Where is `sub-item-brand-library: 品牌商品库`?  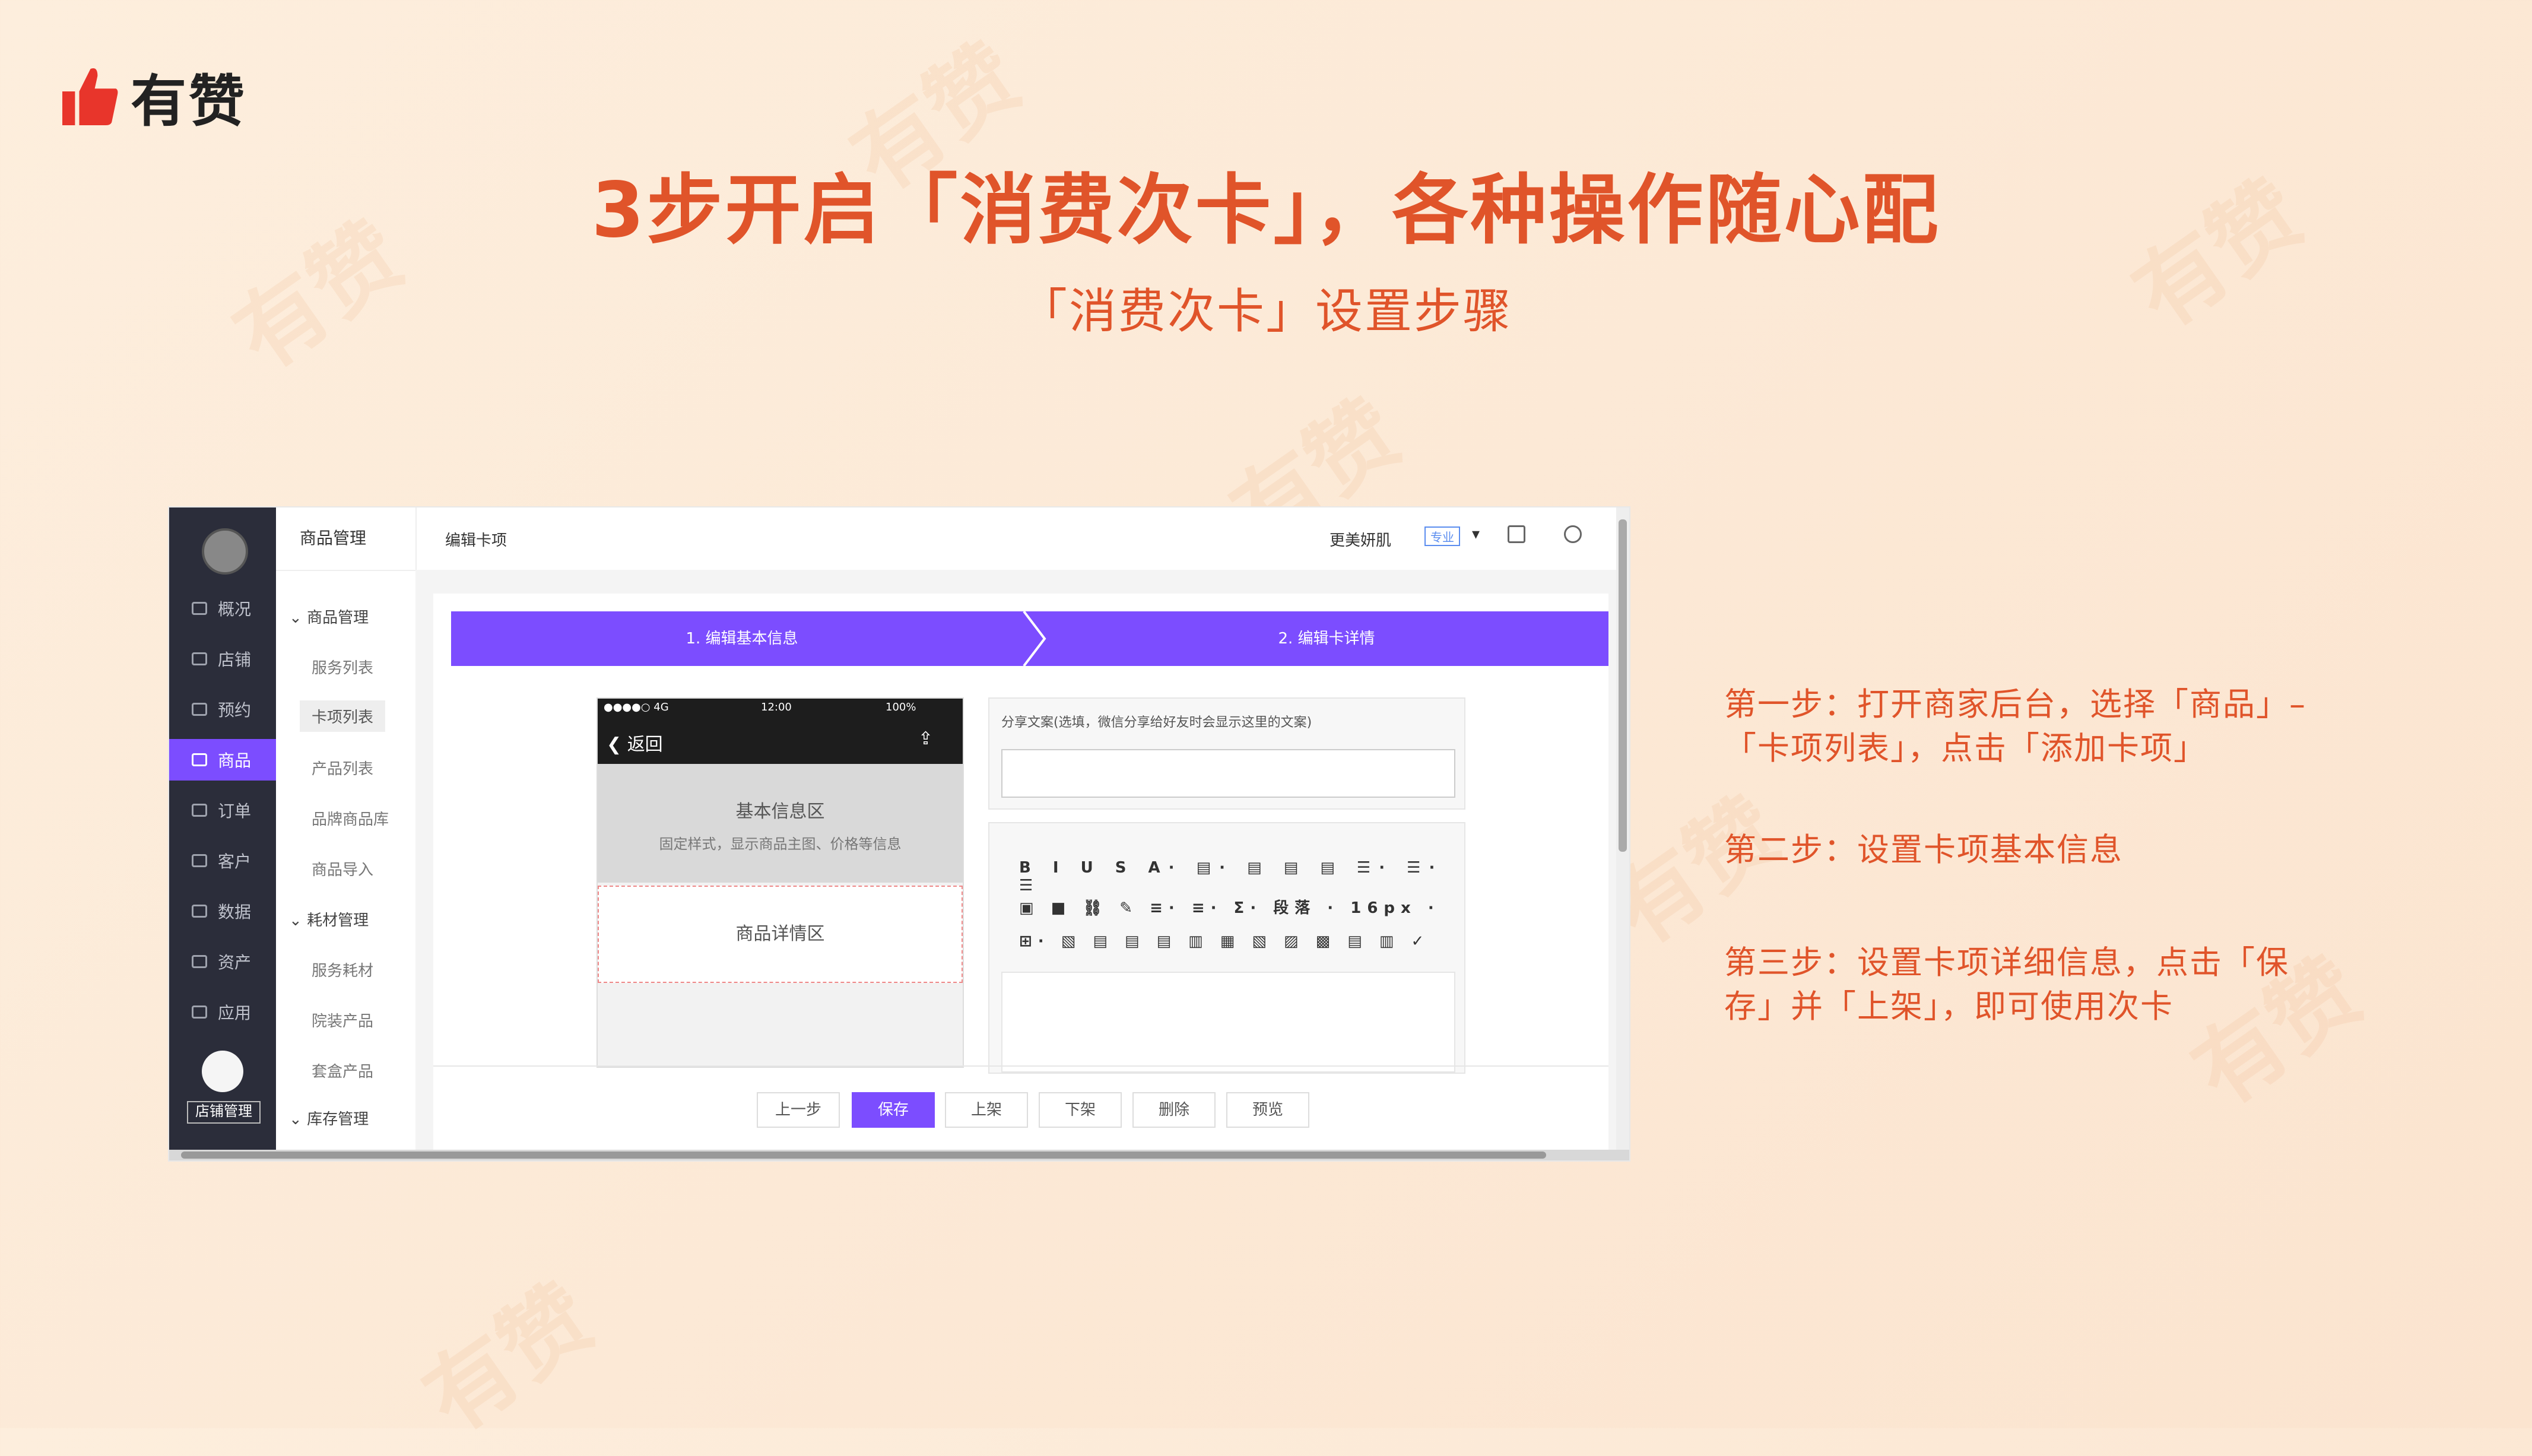
sub-item-brand-library: 品牌商品库 is located at coordinates (350, 818).